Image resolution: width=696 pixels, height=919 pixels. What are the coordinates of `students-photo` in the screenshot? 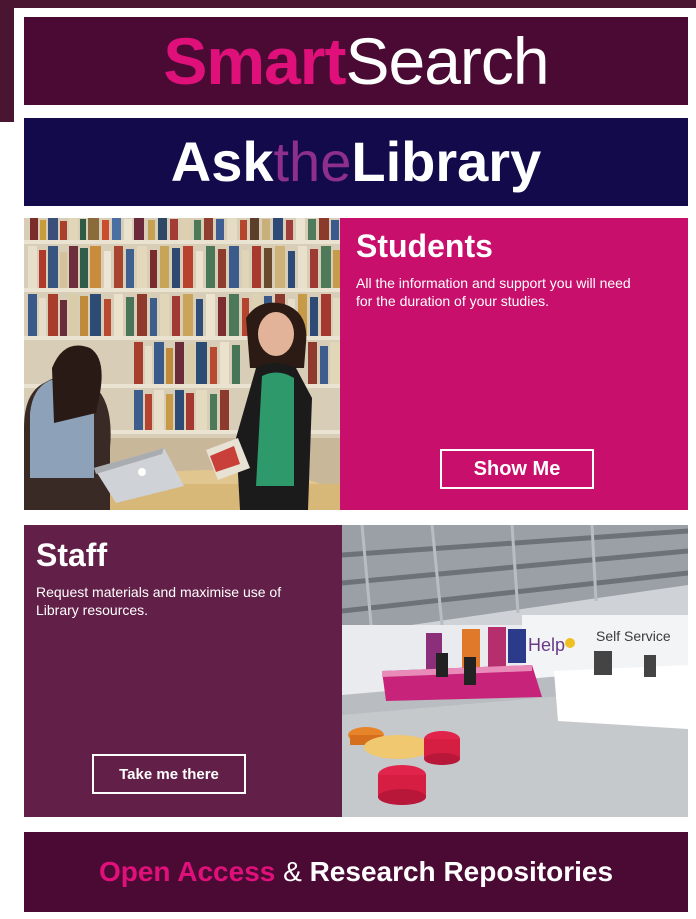 It's located at (182, 364).